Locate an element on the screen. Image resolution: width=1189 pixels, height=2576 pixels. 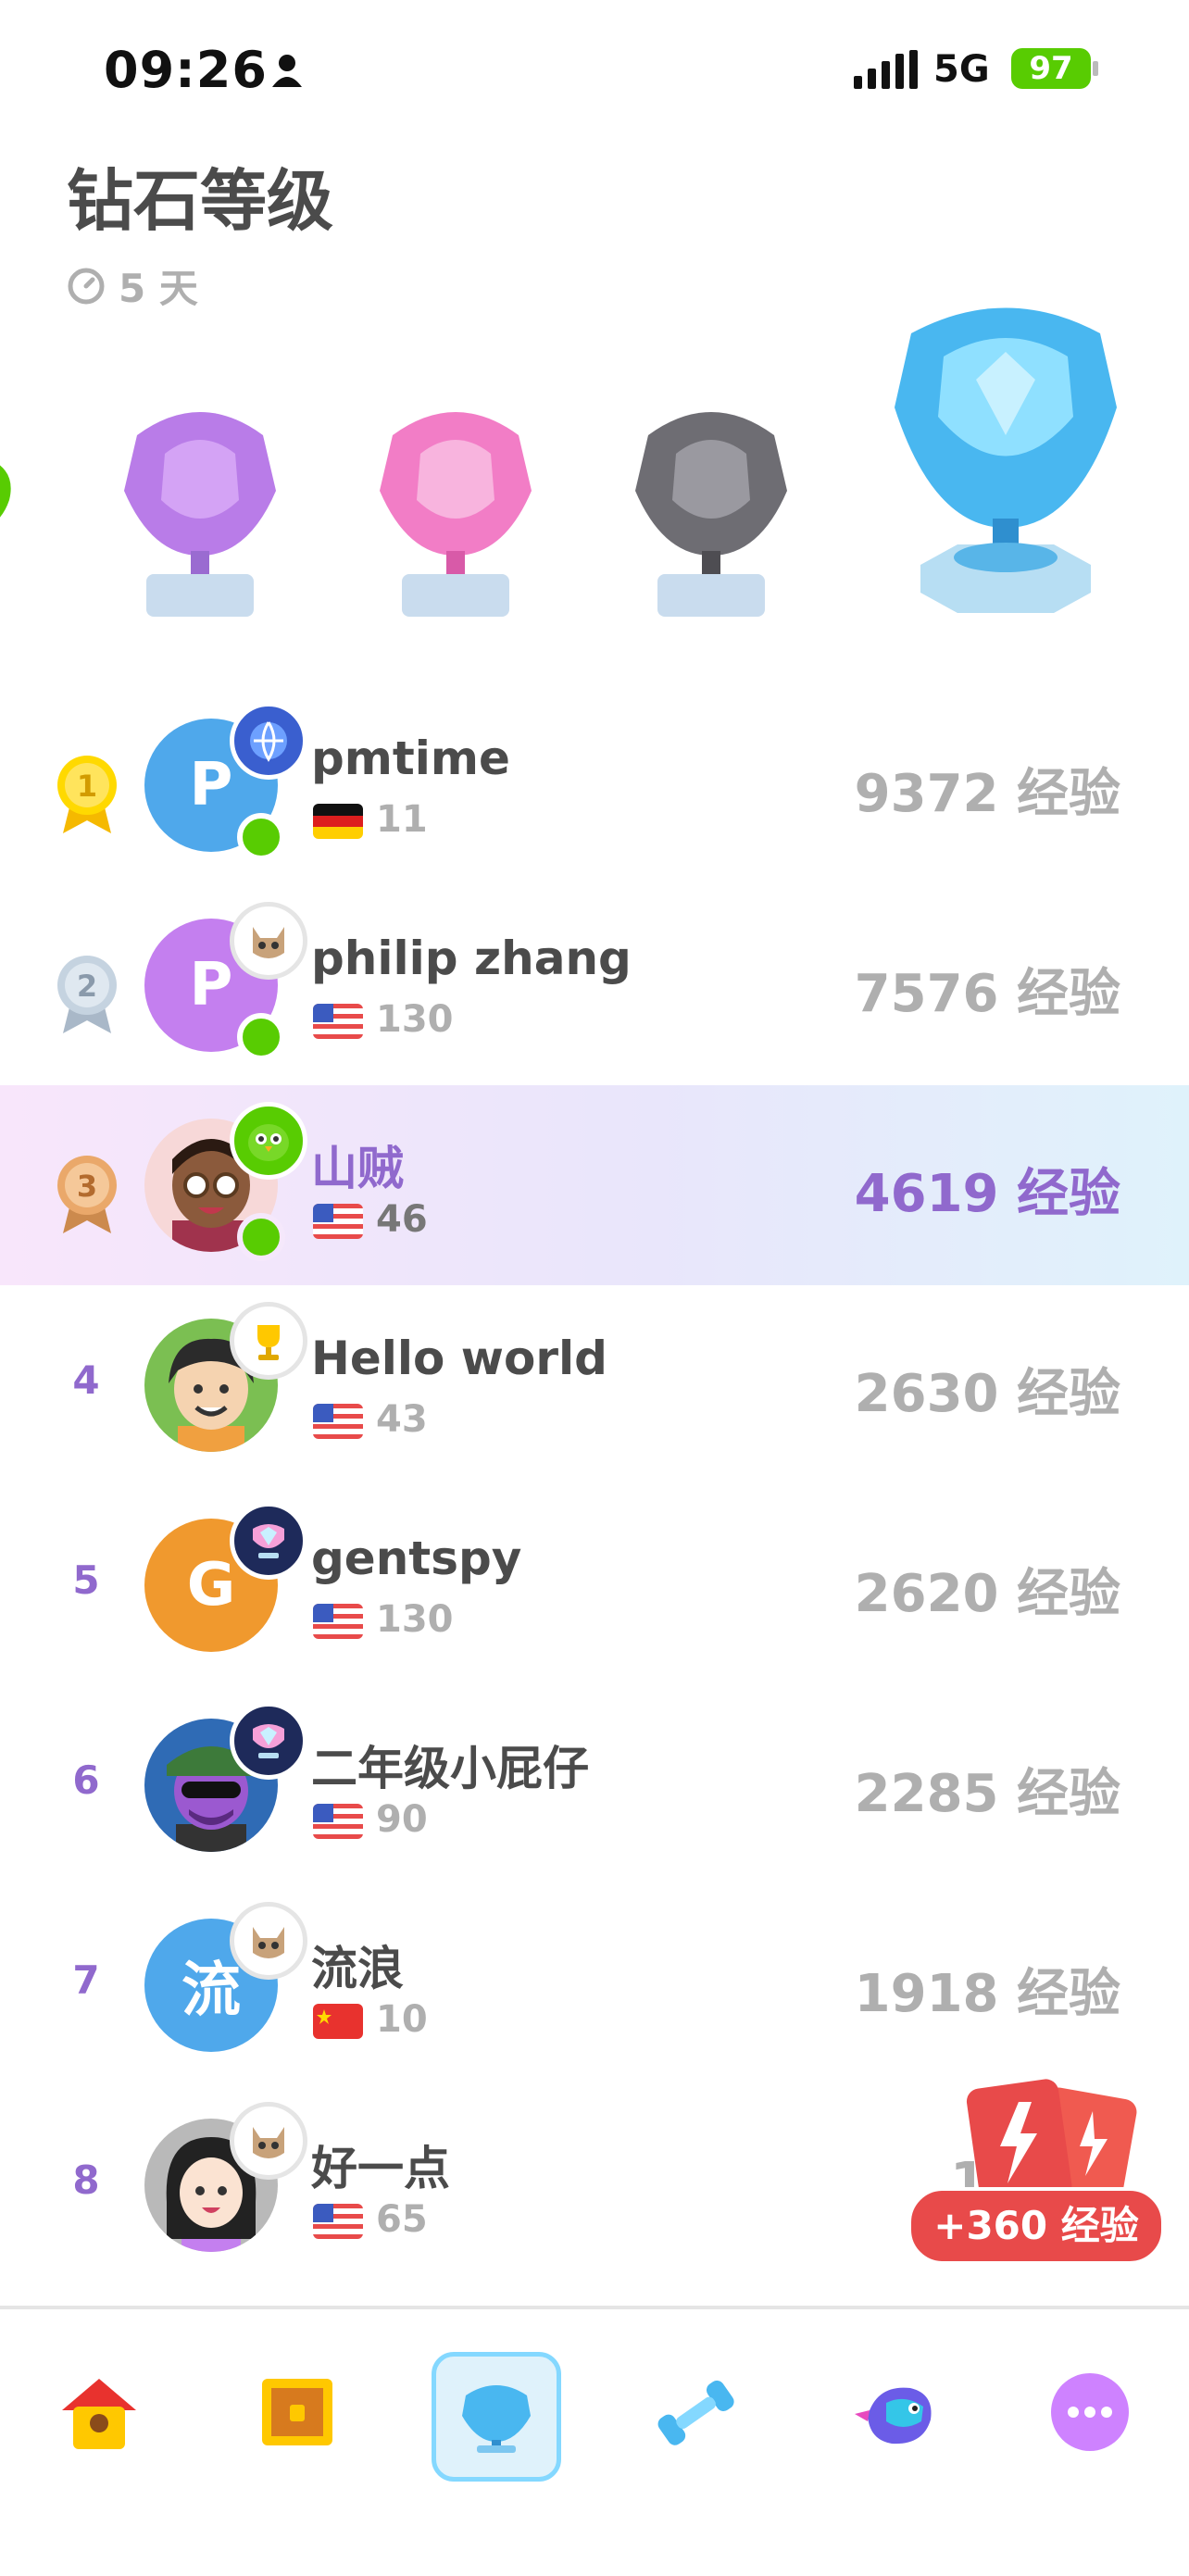
user-name: 好一点 is located at coordinates (380, 2168).